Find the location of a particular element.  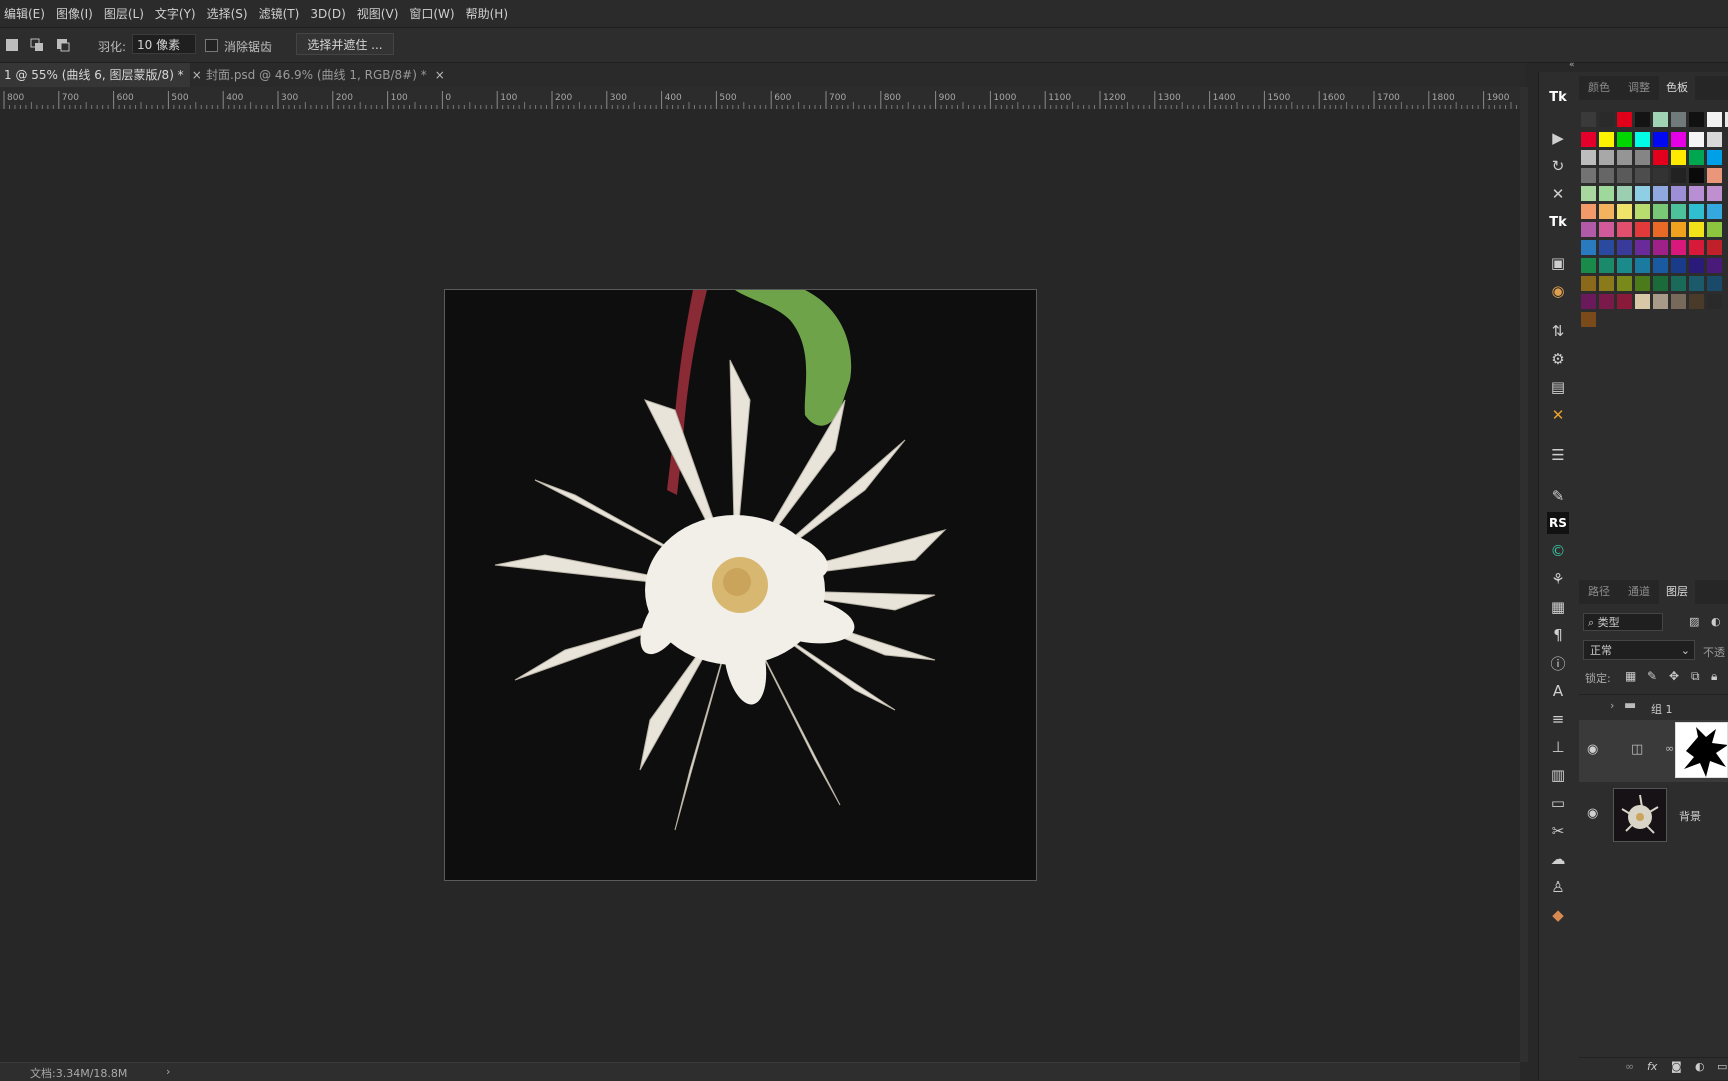

cloud-icon: ☁ is located at coordinates (1558, 859).